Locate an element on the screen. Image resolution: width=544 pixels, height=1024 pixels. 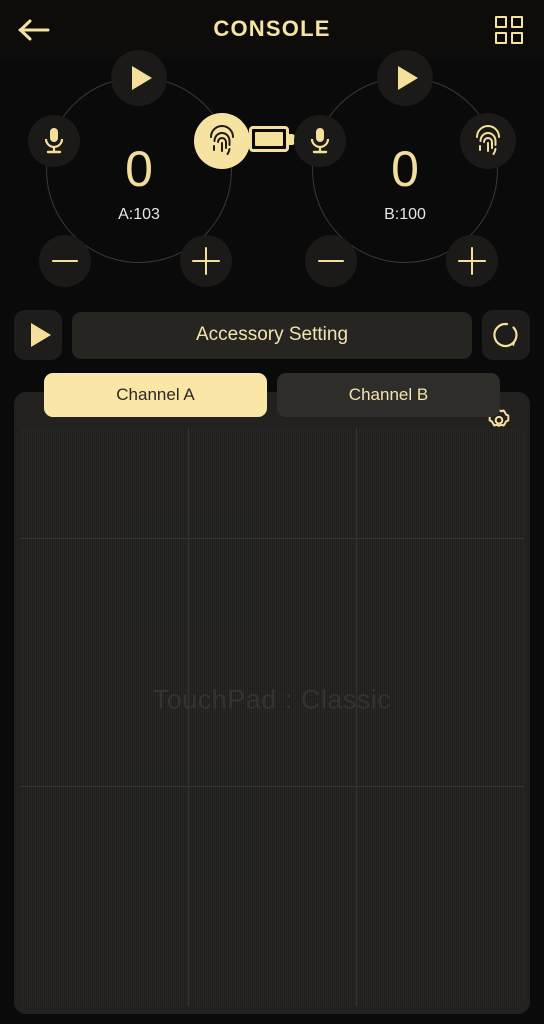
tab-channel-b: Channel B is located at coordinates (388, 395).